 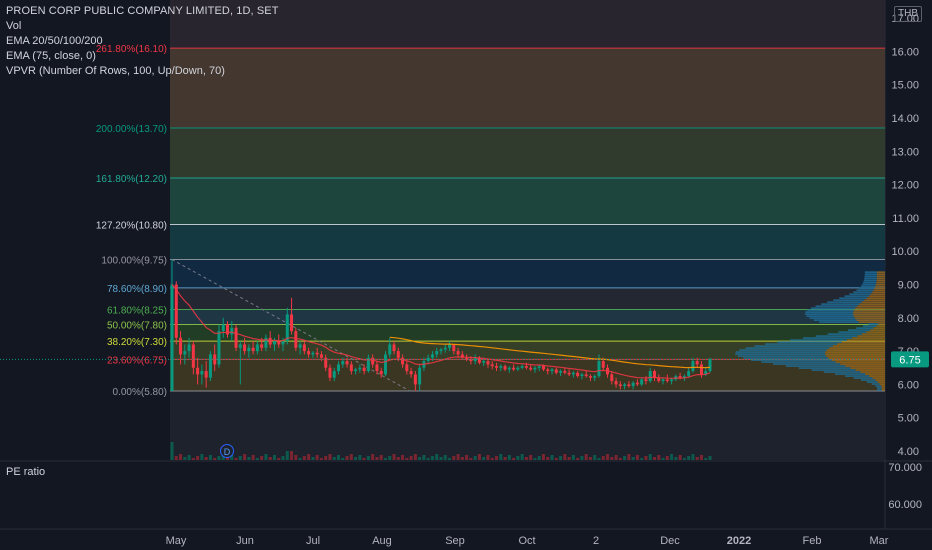 What do you see at coordinates (905, 86) in the screenshot?
I see `price-tick-label: 15.00` at bounding box center [905, 86].